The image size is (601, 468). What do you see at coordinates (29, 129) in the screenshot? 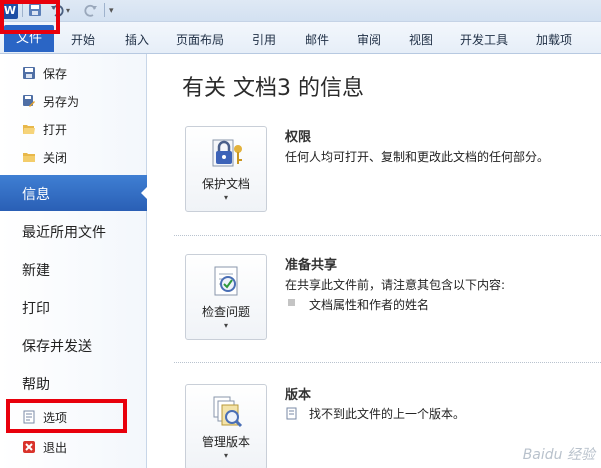
I see `open-folder-icon` at bounding box center [29, 129].